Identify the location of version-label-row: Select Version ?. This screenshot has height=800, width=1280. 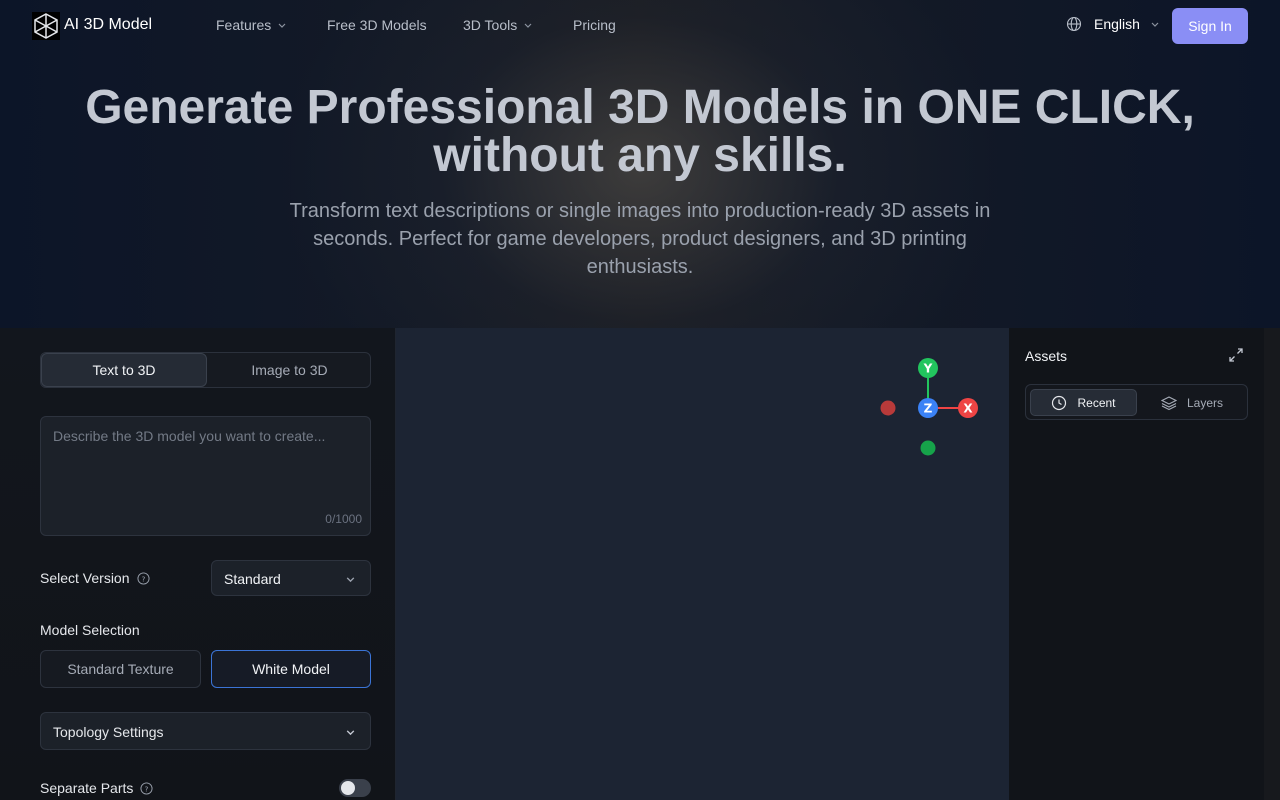
(95, 578).